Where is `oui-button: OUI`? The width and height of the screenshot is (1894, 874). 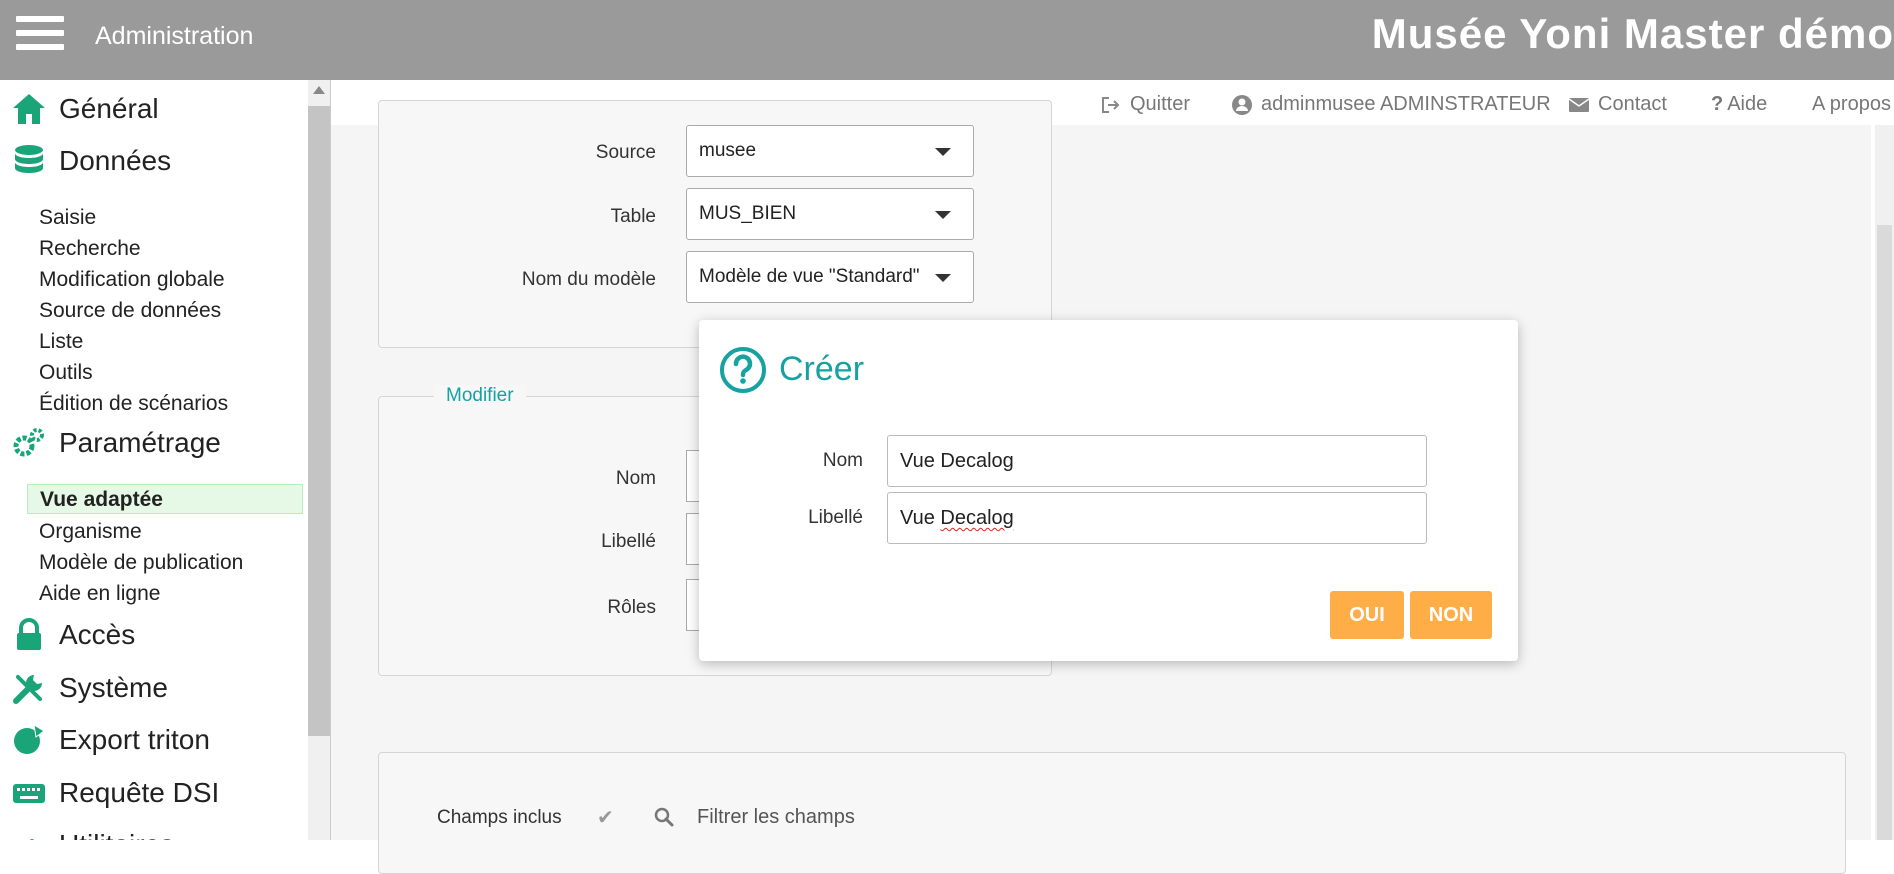
oui-button: OUI is located at coordinates (1367, 615).